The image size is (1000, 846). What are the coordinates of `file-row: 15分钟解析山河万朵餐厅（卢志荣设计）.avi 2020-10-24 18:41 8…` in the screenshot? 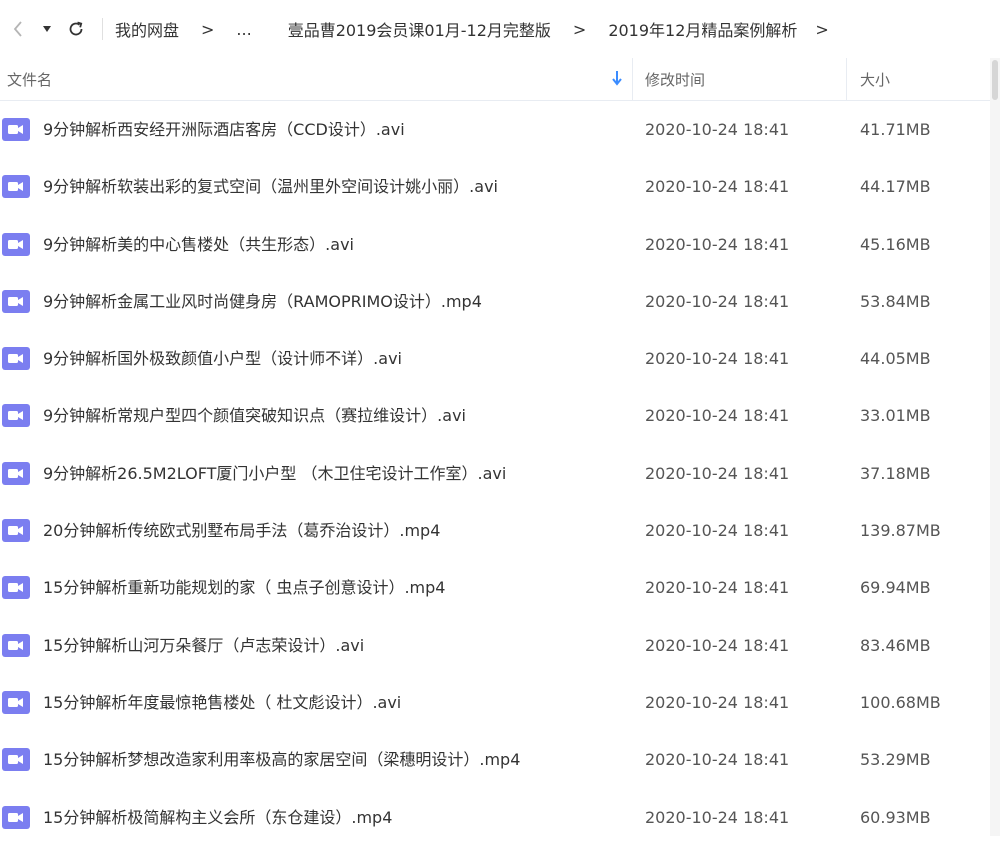 It's located at (495, 645).